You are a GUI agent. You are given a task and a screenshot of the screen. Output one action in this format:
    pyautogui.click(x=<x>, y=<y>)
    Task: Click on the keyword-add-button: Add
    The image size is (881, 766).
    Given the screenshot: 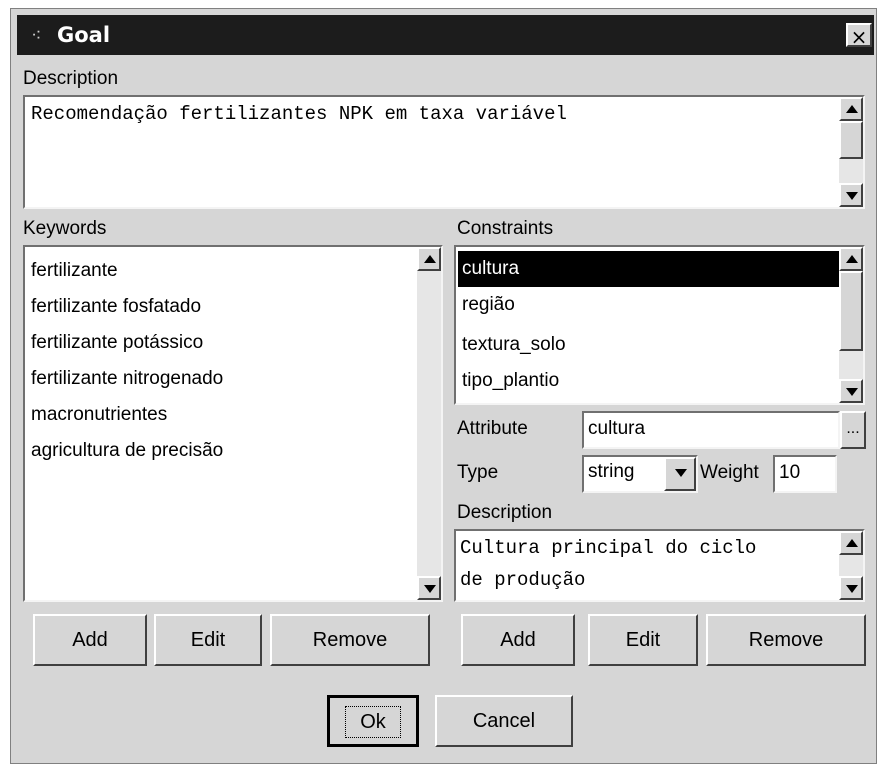 What is the action you would take?
    pyautogui.click(x=90, y=640)
    